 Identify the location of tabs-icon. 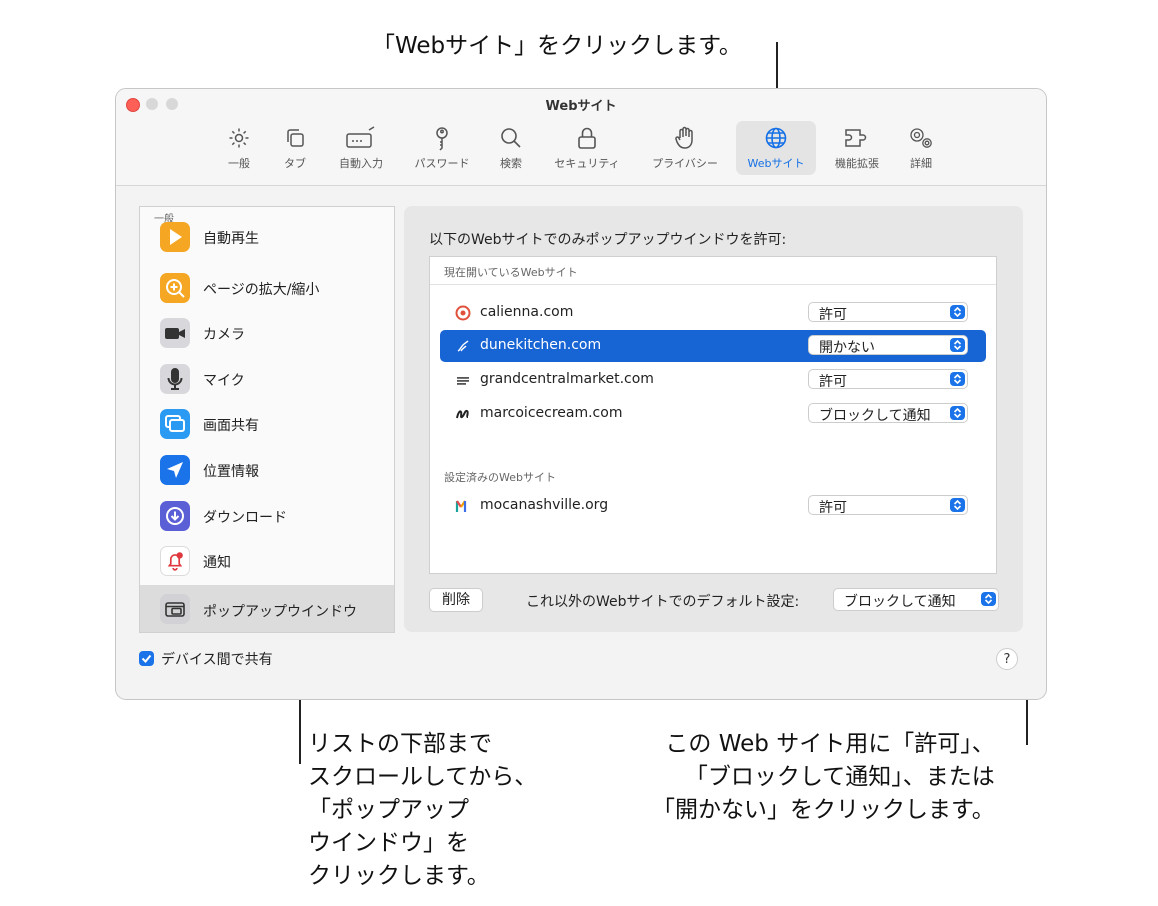
(295, 138).